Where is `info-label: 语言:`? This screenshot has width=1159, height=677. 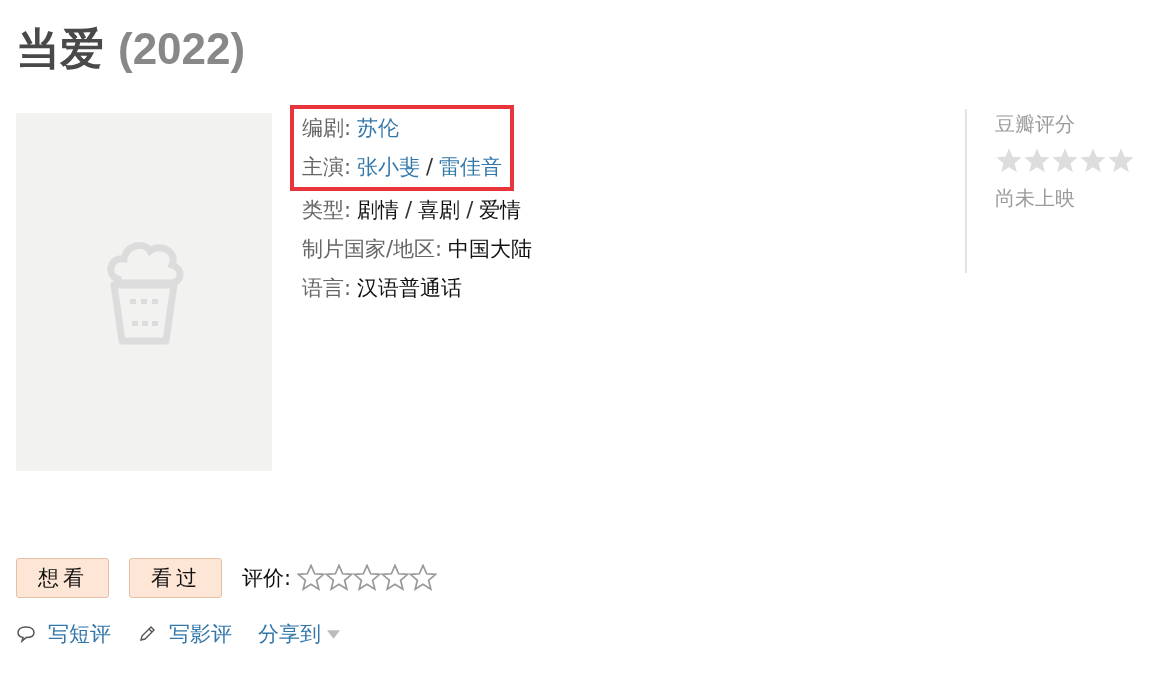 info-label: 语言: is located at coordinates (327, 288).